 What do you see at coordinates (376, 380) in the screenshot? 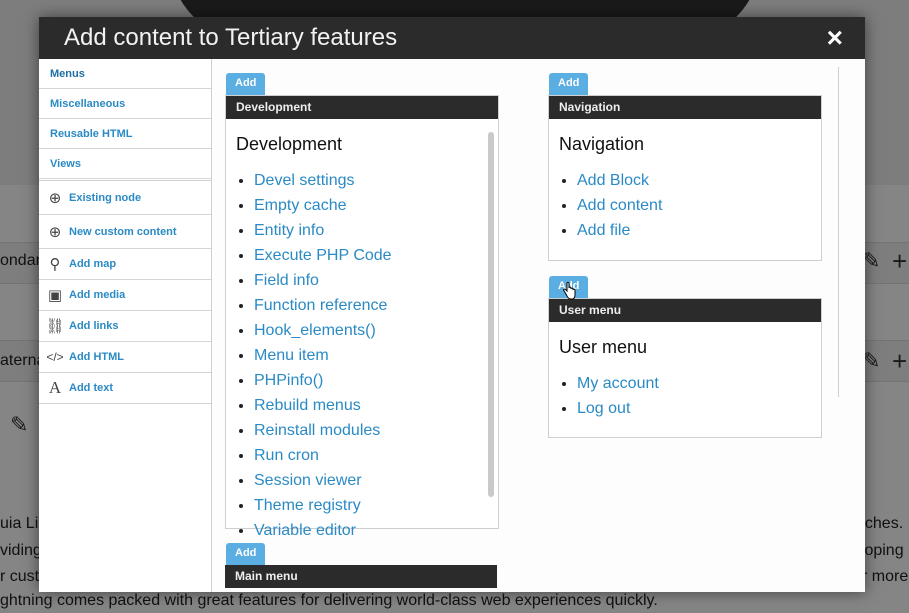
I see `menu-list-item: PHPinfo()` at bounding box center [376, 380].